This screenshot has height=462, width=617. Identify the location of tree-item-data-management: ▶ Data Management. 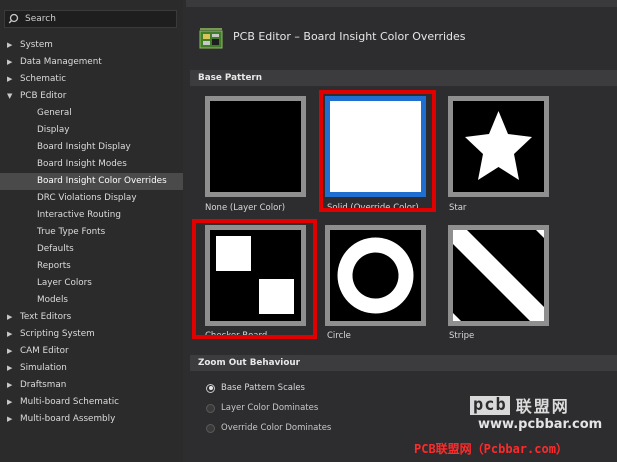
(91, 62).